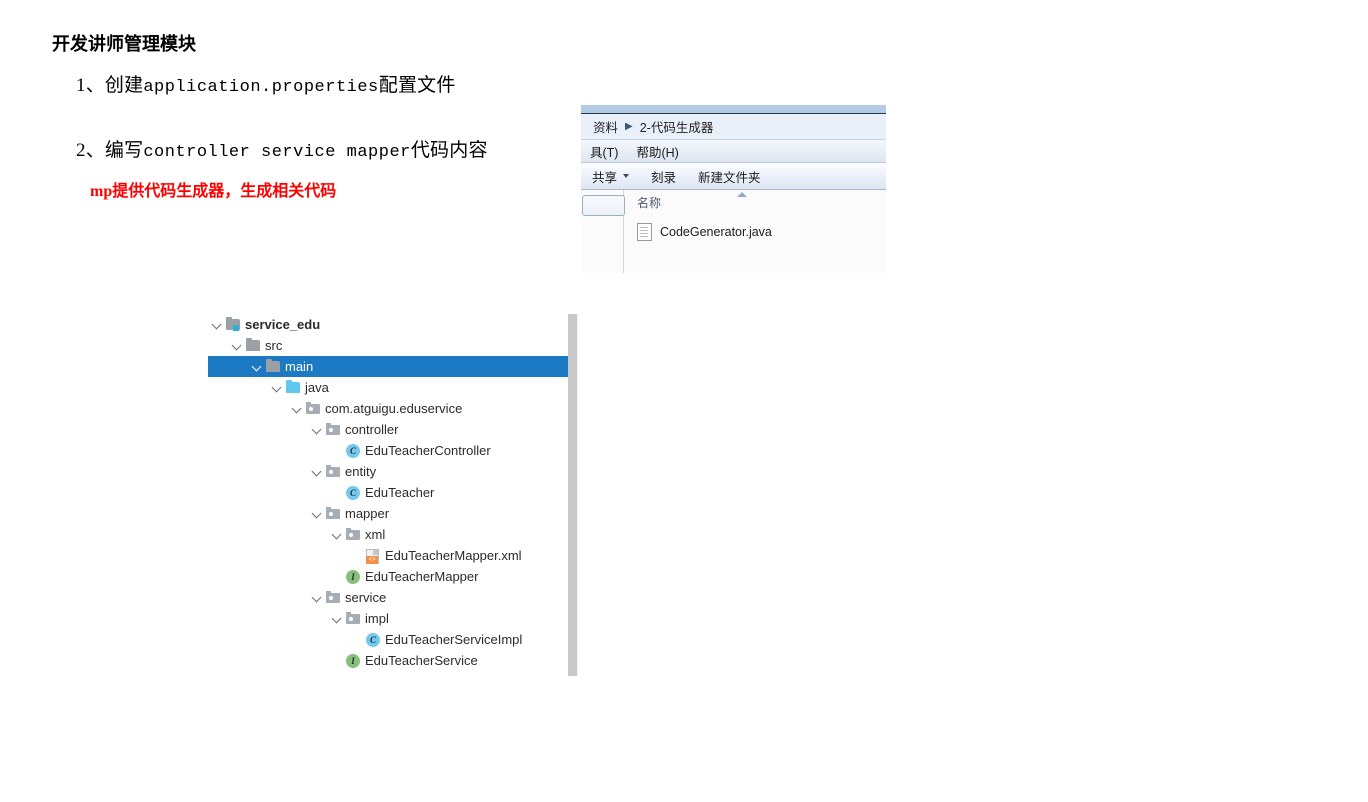 The width and height of the screenshot is (1368, 802). I want to click on doc-step-1: 1、创建application.properties配置文件, so click(266, 83).